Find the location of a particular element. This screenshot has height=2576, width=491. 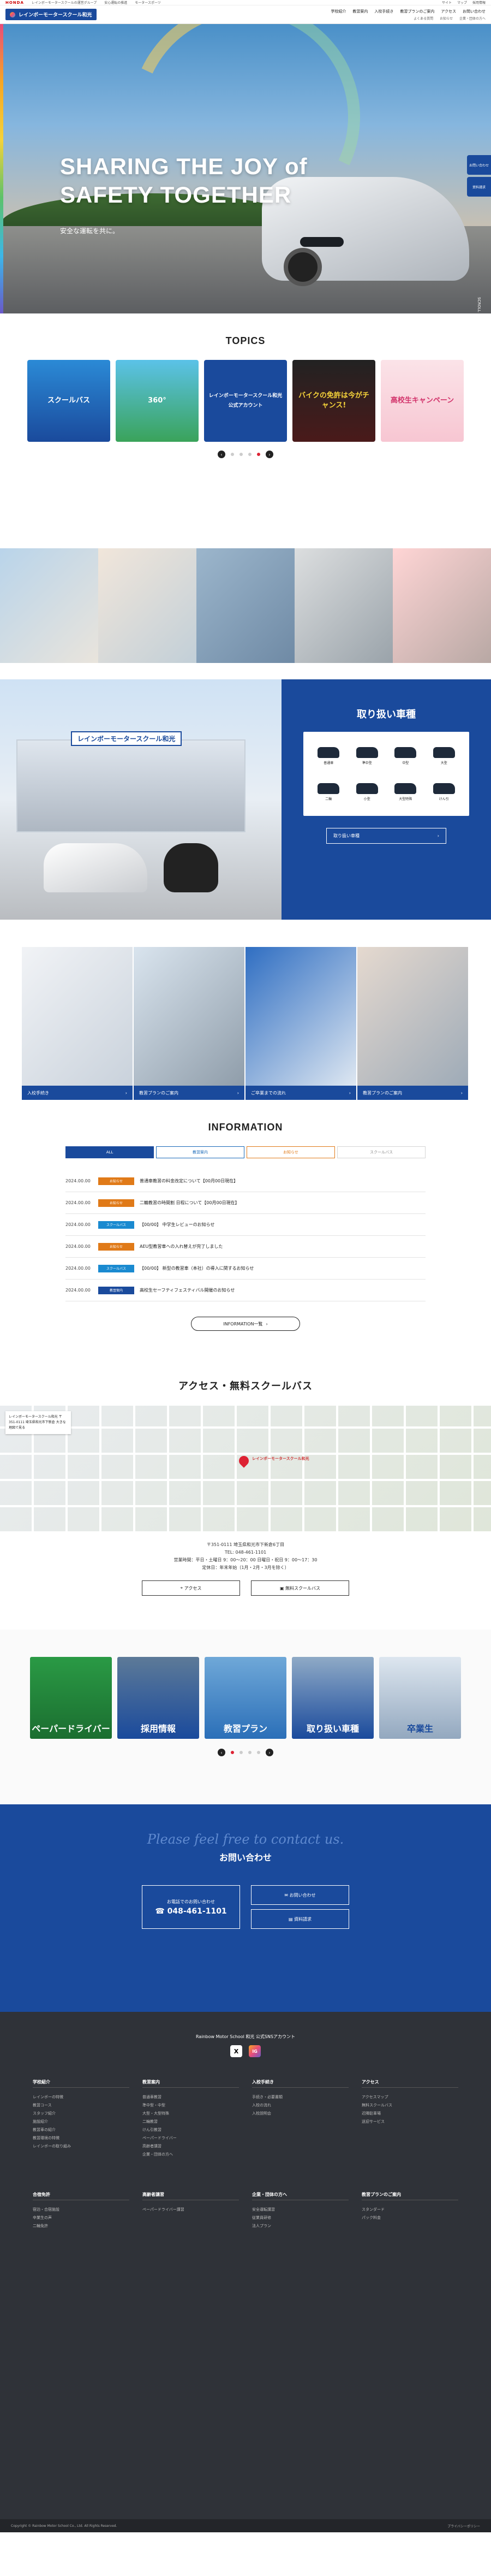

footer-link: 教習コース is located at coordinates (81, 2105).